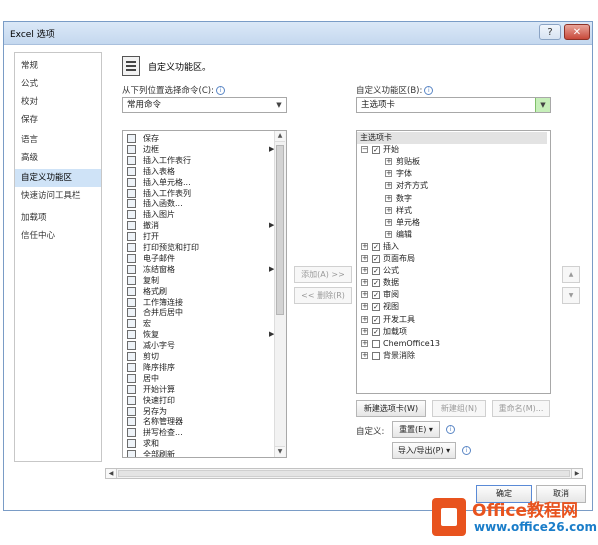 The image size is (598, 545). What do you see at coordinates (452, 199) in the screenshot?
I see `tree-item: + 数字` at bounding box center [452, 199].